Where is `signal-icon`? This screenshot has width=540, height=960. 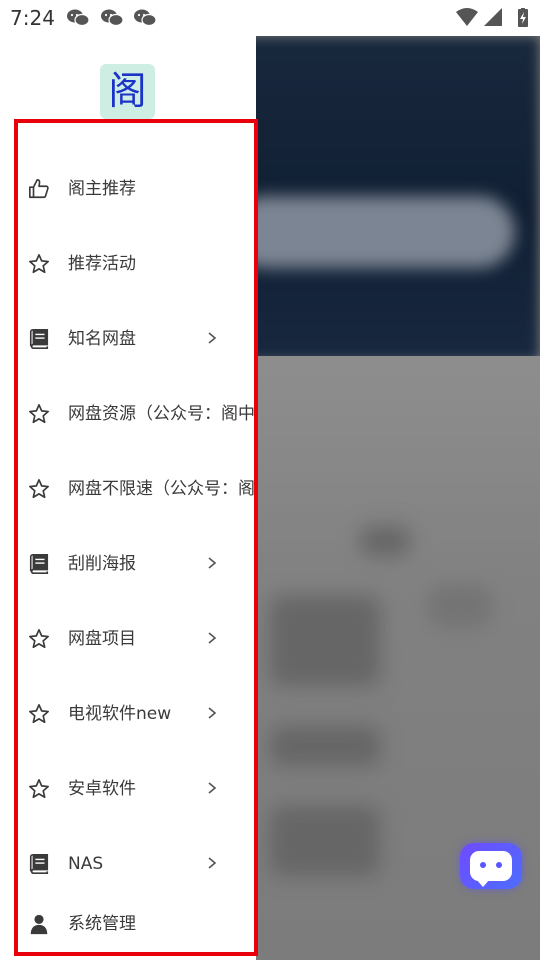
signal-icon is located at coordinates (493, 17).